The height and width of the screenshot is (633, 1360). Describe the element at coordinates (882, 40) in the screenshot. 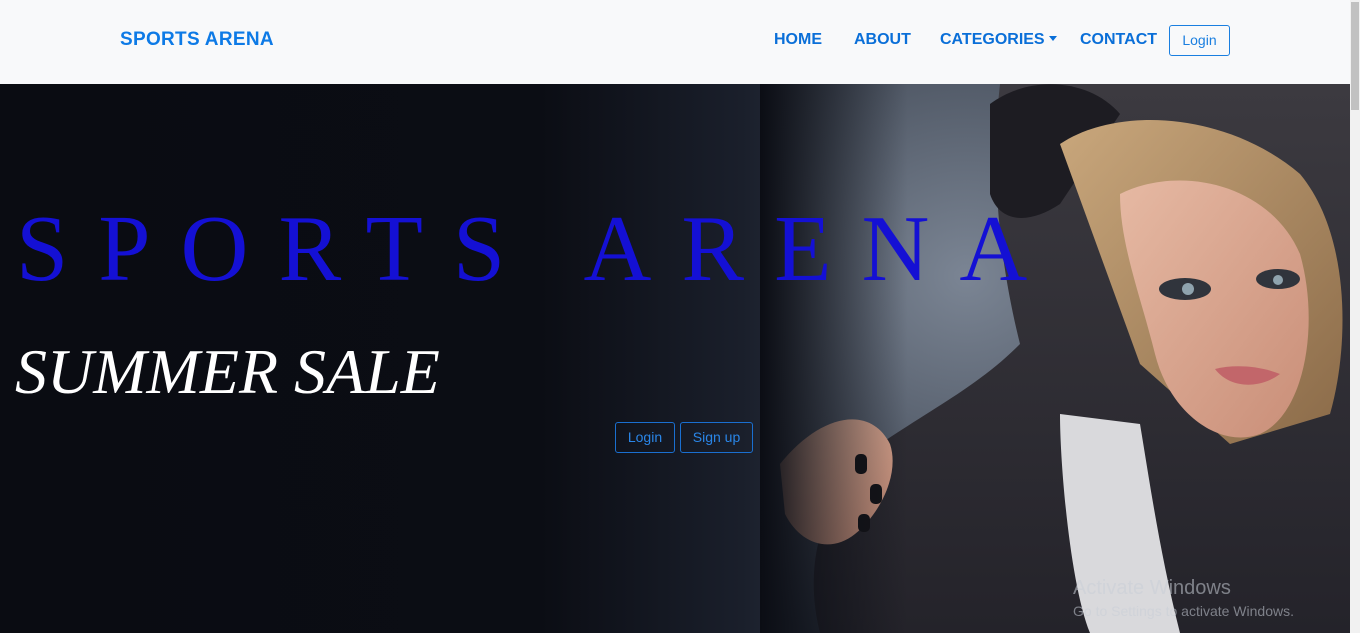

I see `nav-about: ABOUT` at that location.